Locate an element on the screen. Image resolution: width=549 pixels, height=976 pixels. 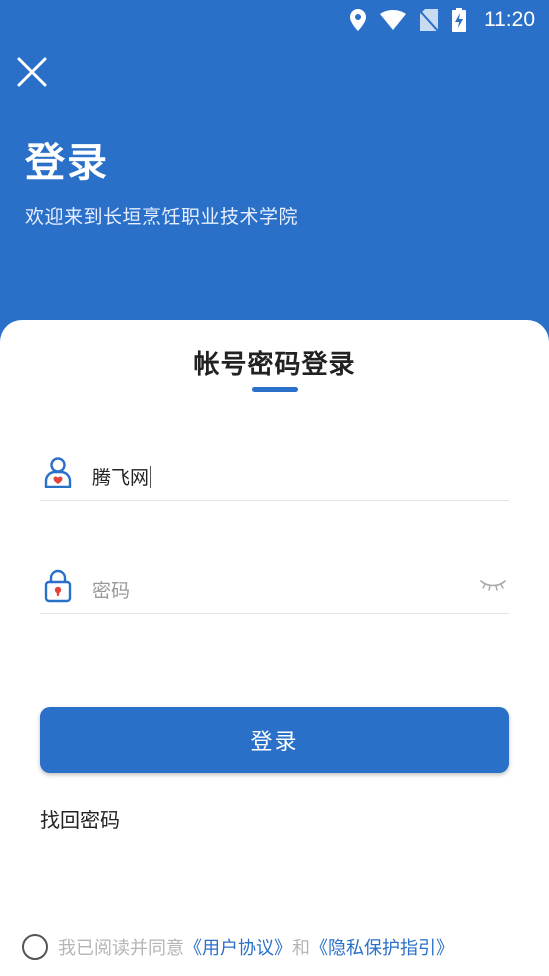
user-icon is located at coordinates (58, 474).